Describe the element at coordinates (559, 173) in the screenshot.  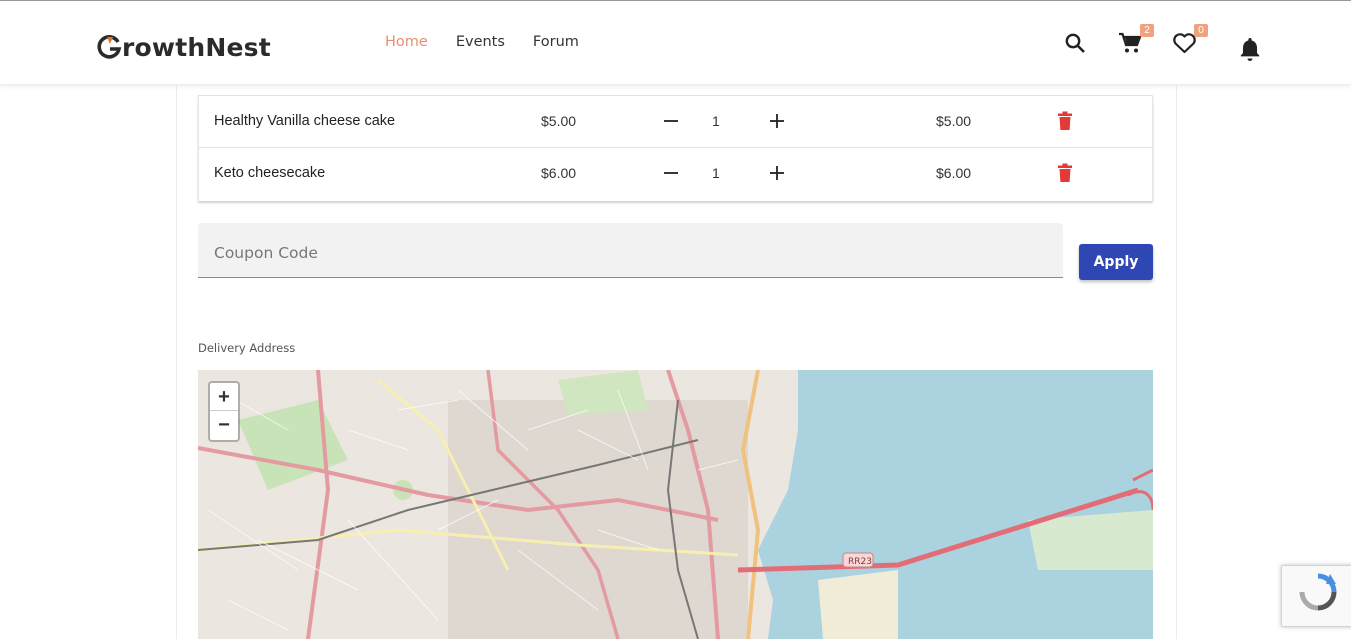
I see `item-price: $6.00` at that location.